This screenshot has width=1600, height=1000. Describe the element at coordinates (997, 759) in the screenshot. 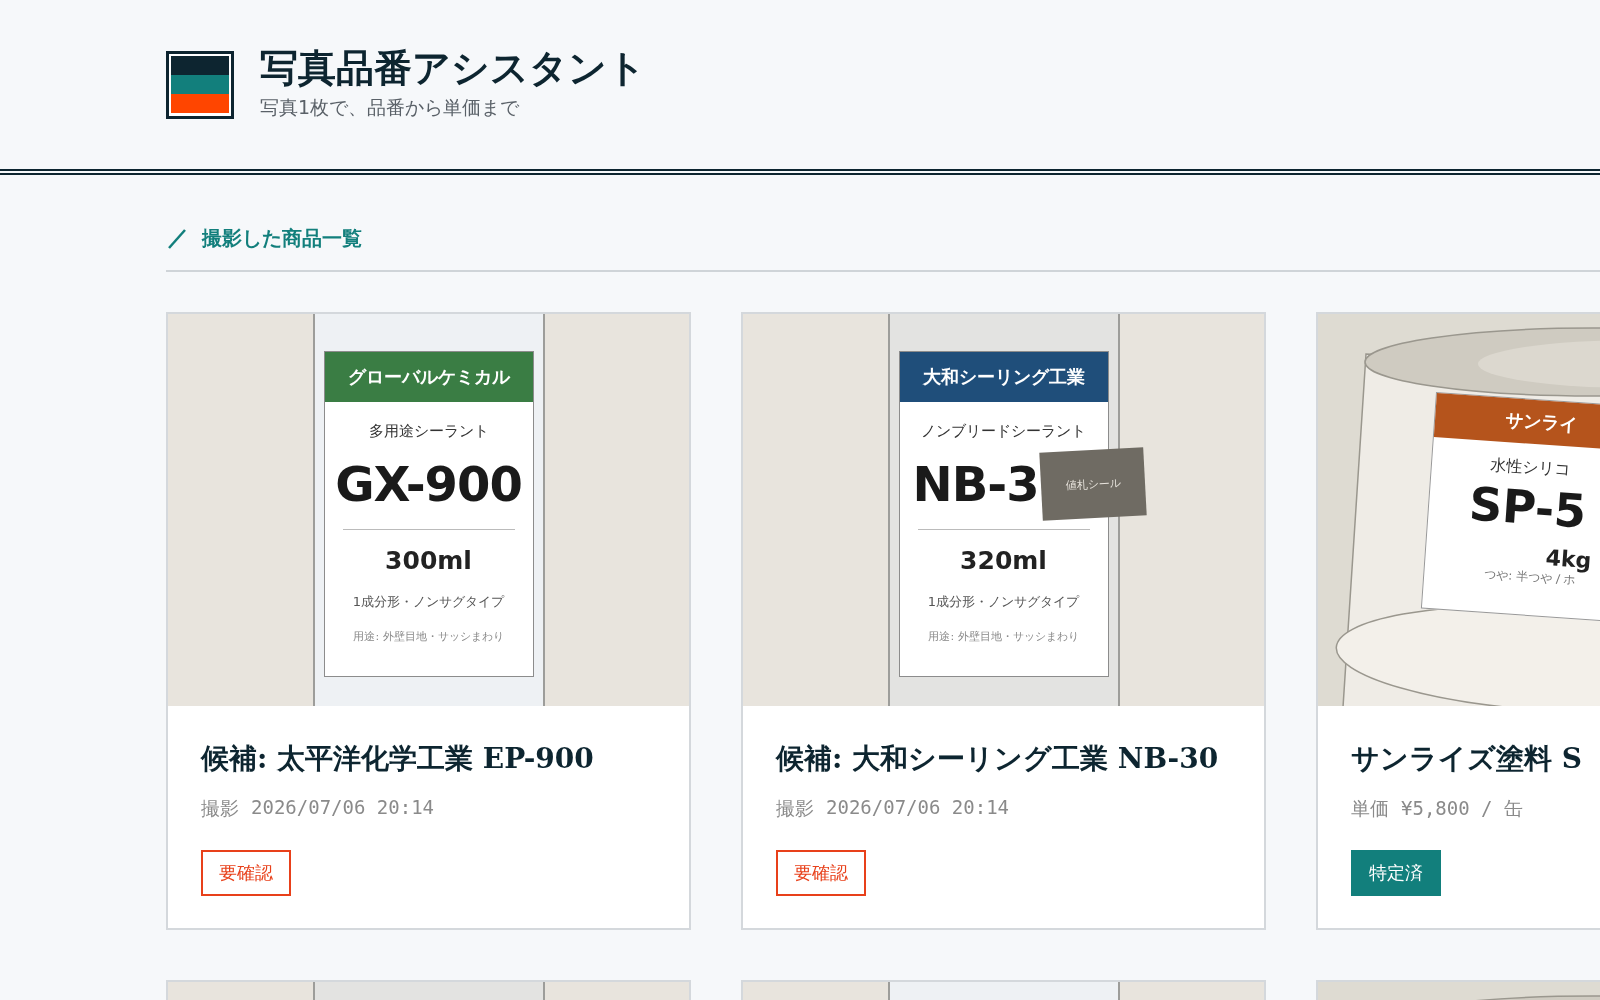

I see `card-title: 候補: 大和シーリング工業 NB-30` at that location.